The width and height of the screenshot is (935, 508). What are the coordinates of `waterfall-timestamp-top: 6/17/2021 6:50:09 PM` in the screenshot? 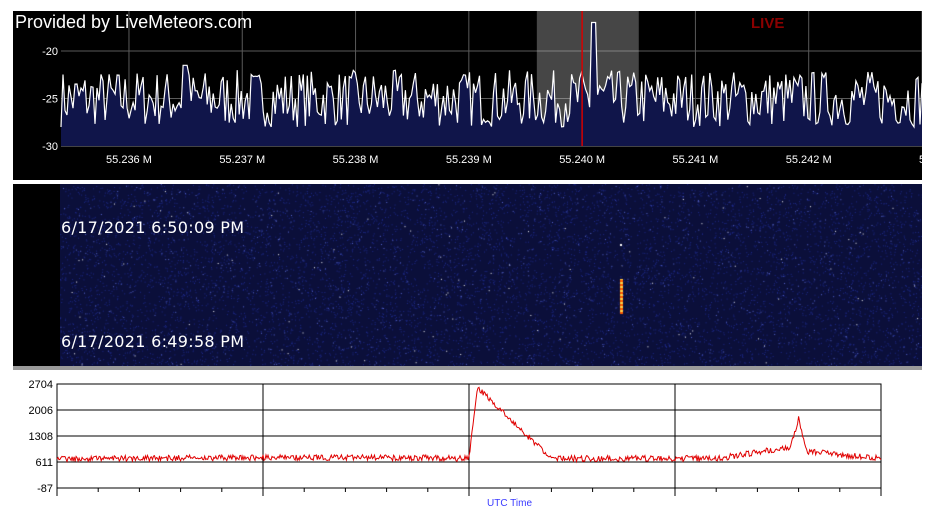 It's located at (153, 227).